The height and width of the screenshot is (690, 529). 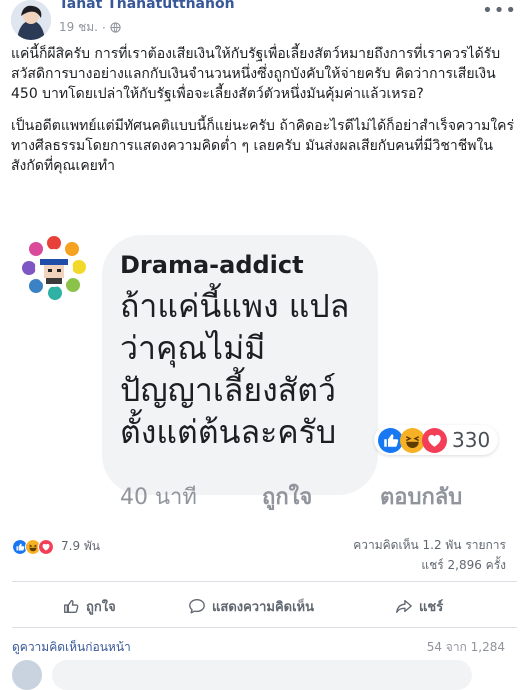 What do you see at coordinates (499, 10) in the screenshot?
I see `more-icon: •••` at bounding box center [499, 10].